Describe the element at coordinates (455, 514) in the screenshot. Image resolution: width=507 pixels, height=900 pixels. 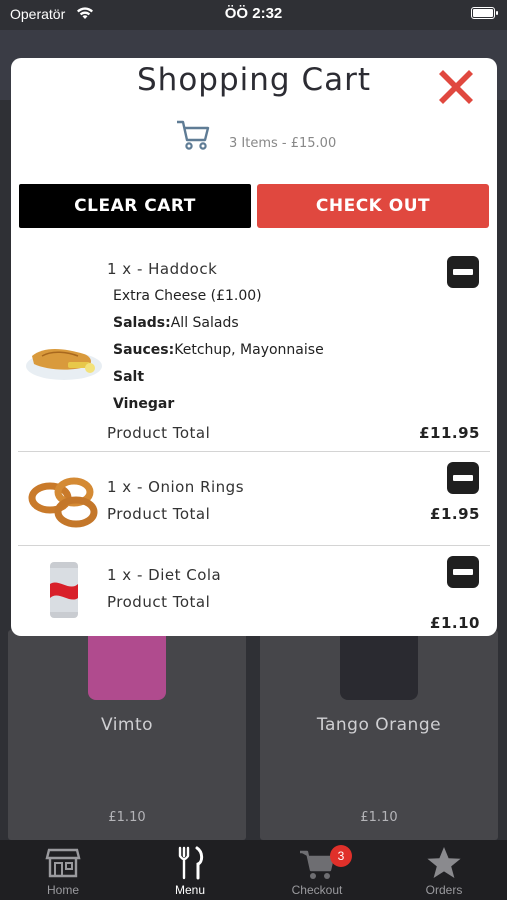
I see `product-total-price: £1.95` at that location.